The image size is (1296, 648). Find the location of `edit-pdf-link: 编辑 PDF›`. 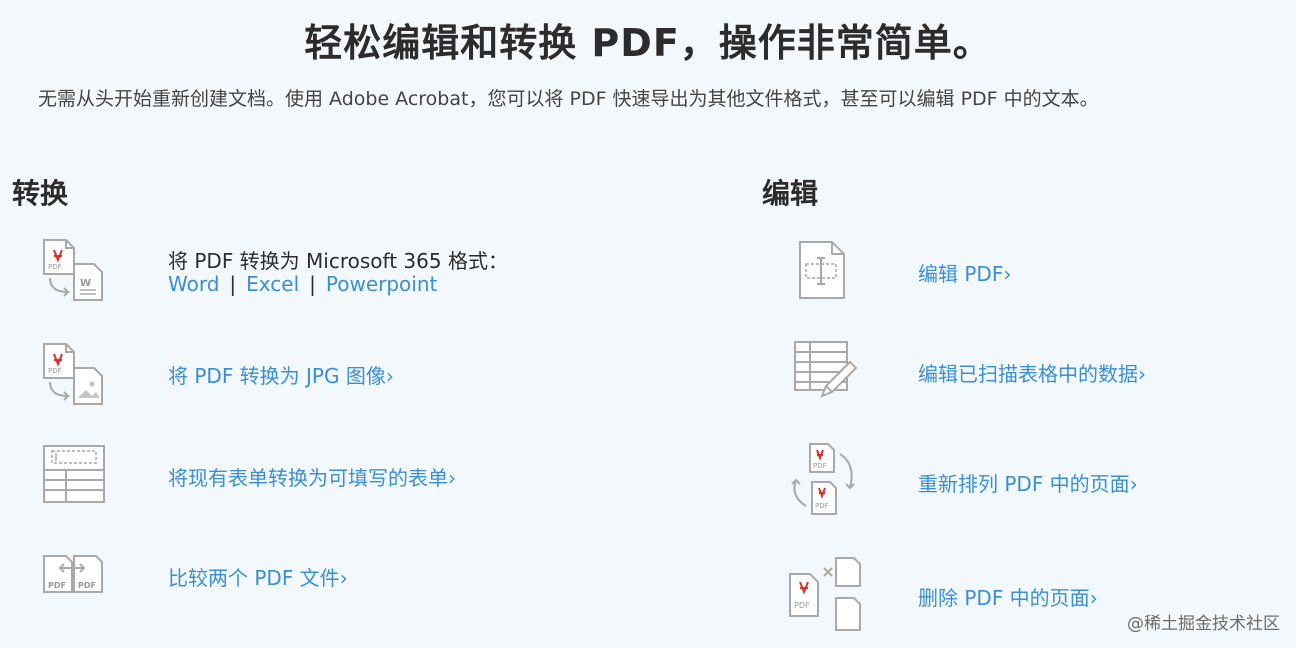

edit-pdf-link: 编辑 PDF› is located at coordinates (964, 272).